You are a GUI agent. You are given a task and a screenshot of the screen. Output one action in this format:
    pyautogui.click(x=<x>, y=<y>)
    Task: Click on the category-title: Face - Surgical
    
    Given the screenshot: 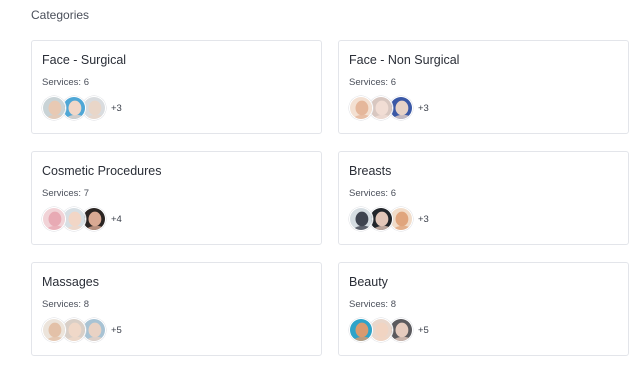 What is the action you would take?
    pyautogui.click(x=84, y=60)
    